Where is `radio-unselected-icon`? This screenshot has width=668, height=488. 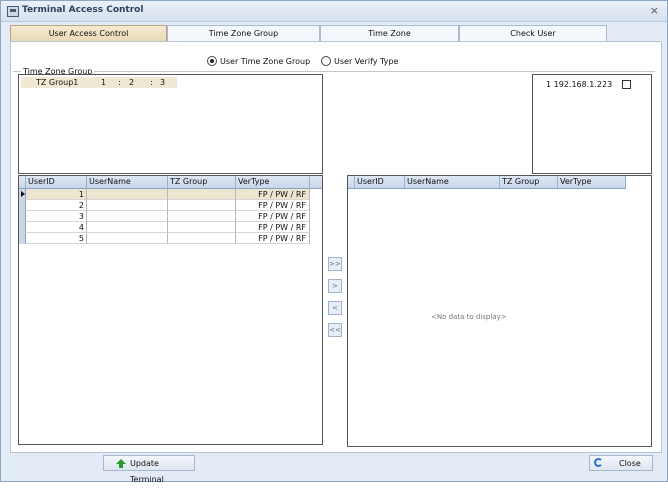
radio-unselected-icon is located at coordinates (326, 61).